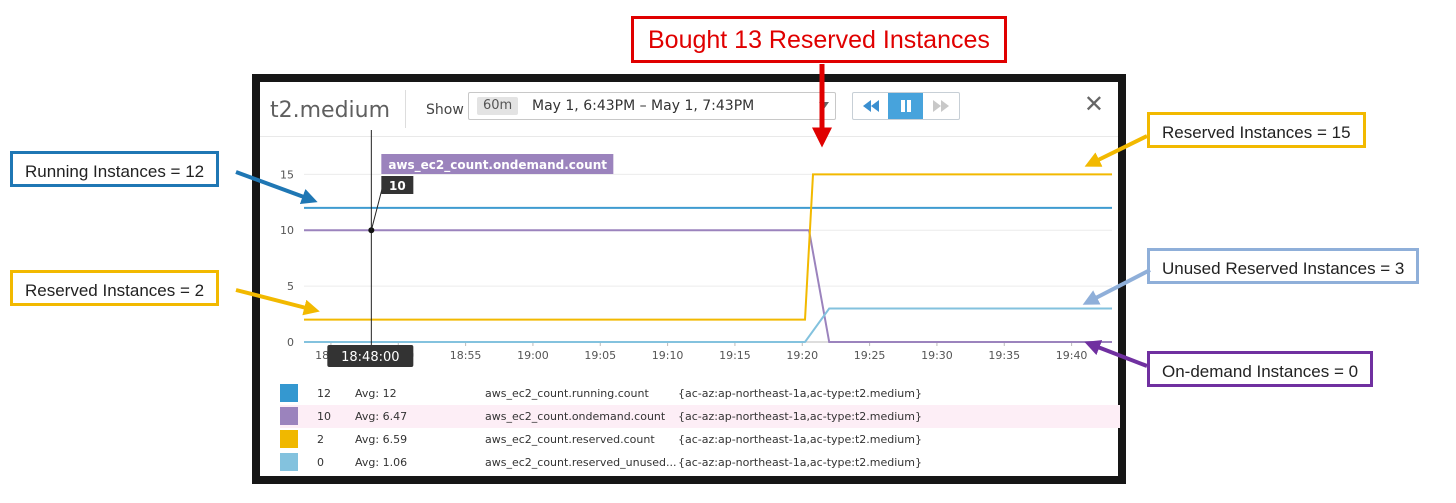 Image resolution: width=1456 pixels, height=503 pixels. Describe the element at coordinates (1260, 369) in the screenshot. I see `ondemand-callout: On-demand Instances = 0` at that location.